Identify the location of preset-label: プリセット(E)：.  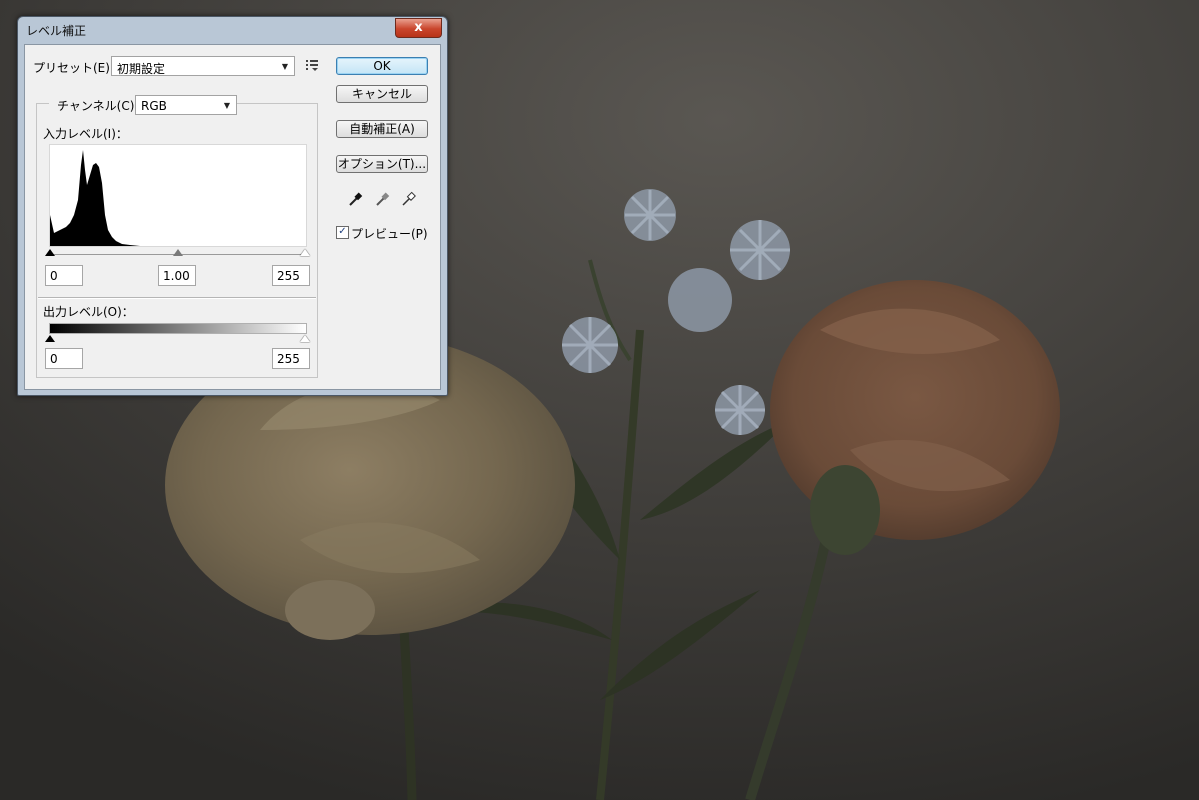
(77, 68).